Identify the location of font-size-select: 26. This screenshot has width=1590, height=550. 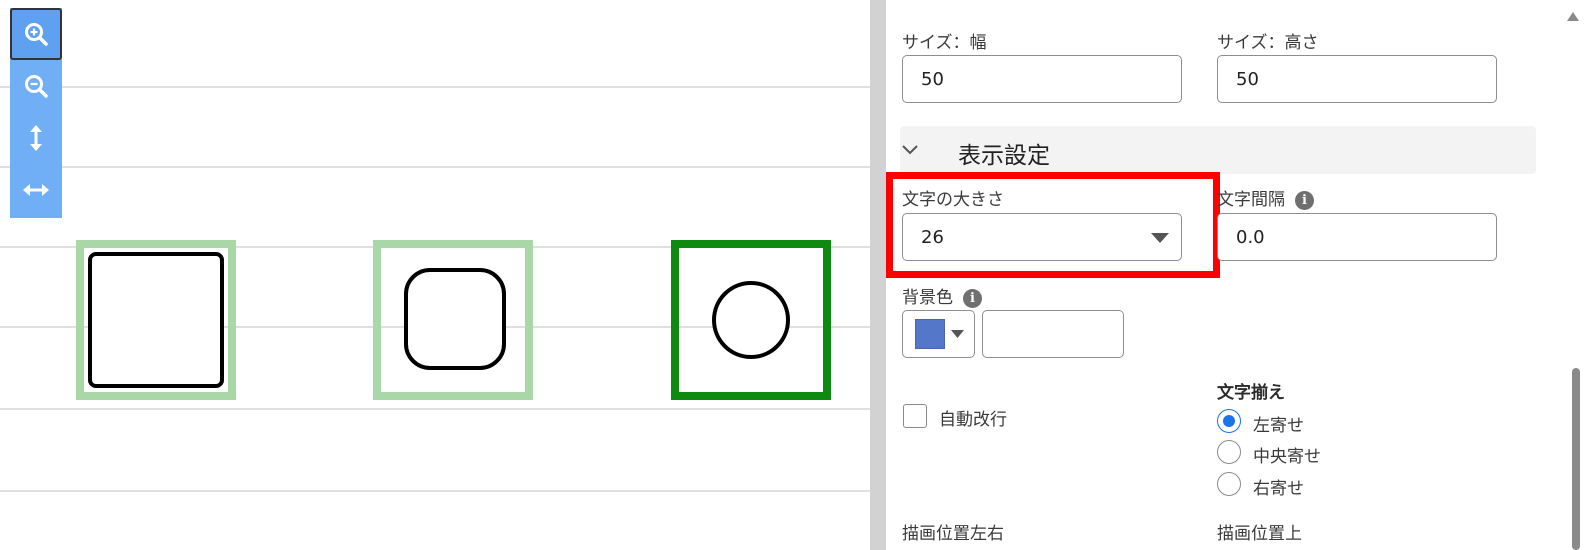
(1042, 237).